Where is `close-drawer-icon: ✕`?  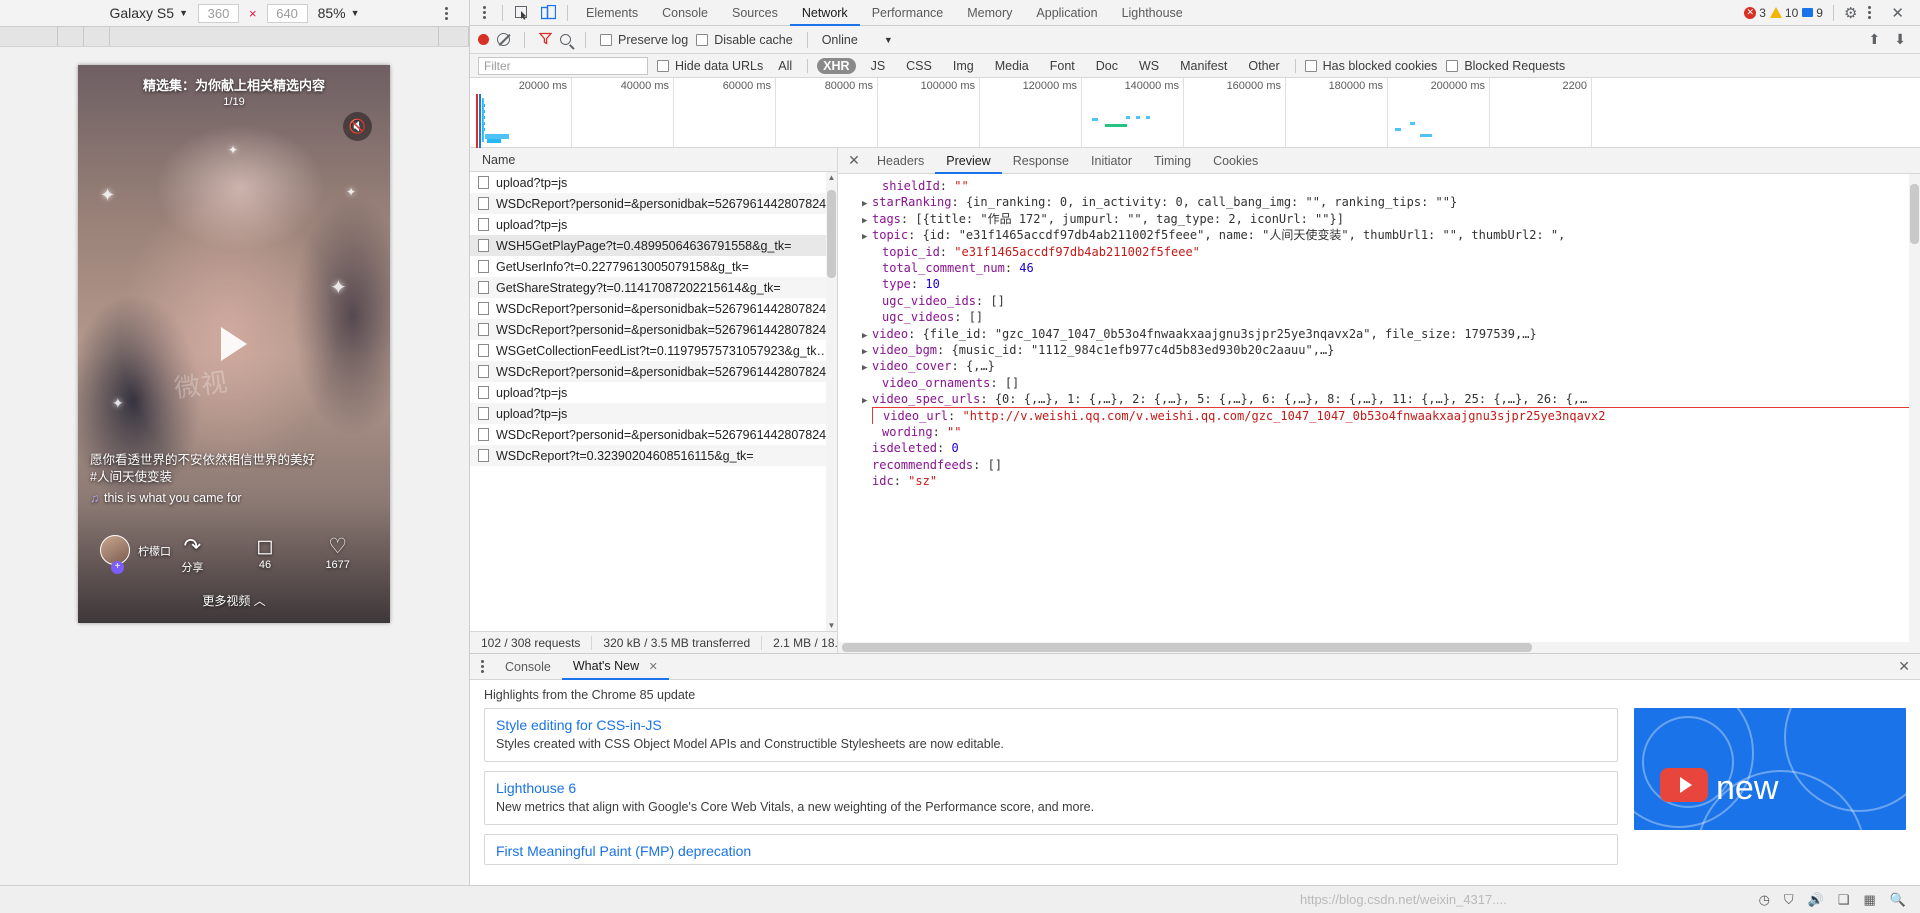 close-drawer-icon: ✕ is located at coordinates (1909, 666).